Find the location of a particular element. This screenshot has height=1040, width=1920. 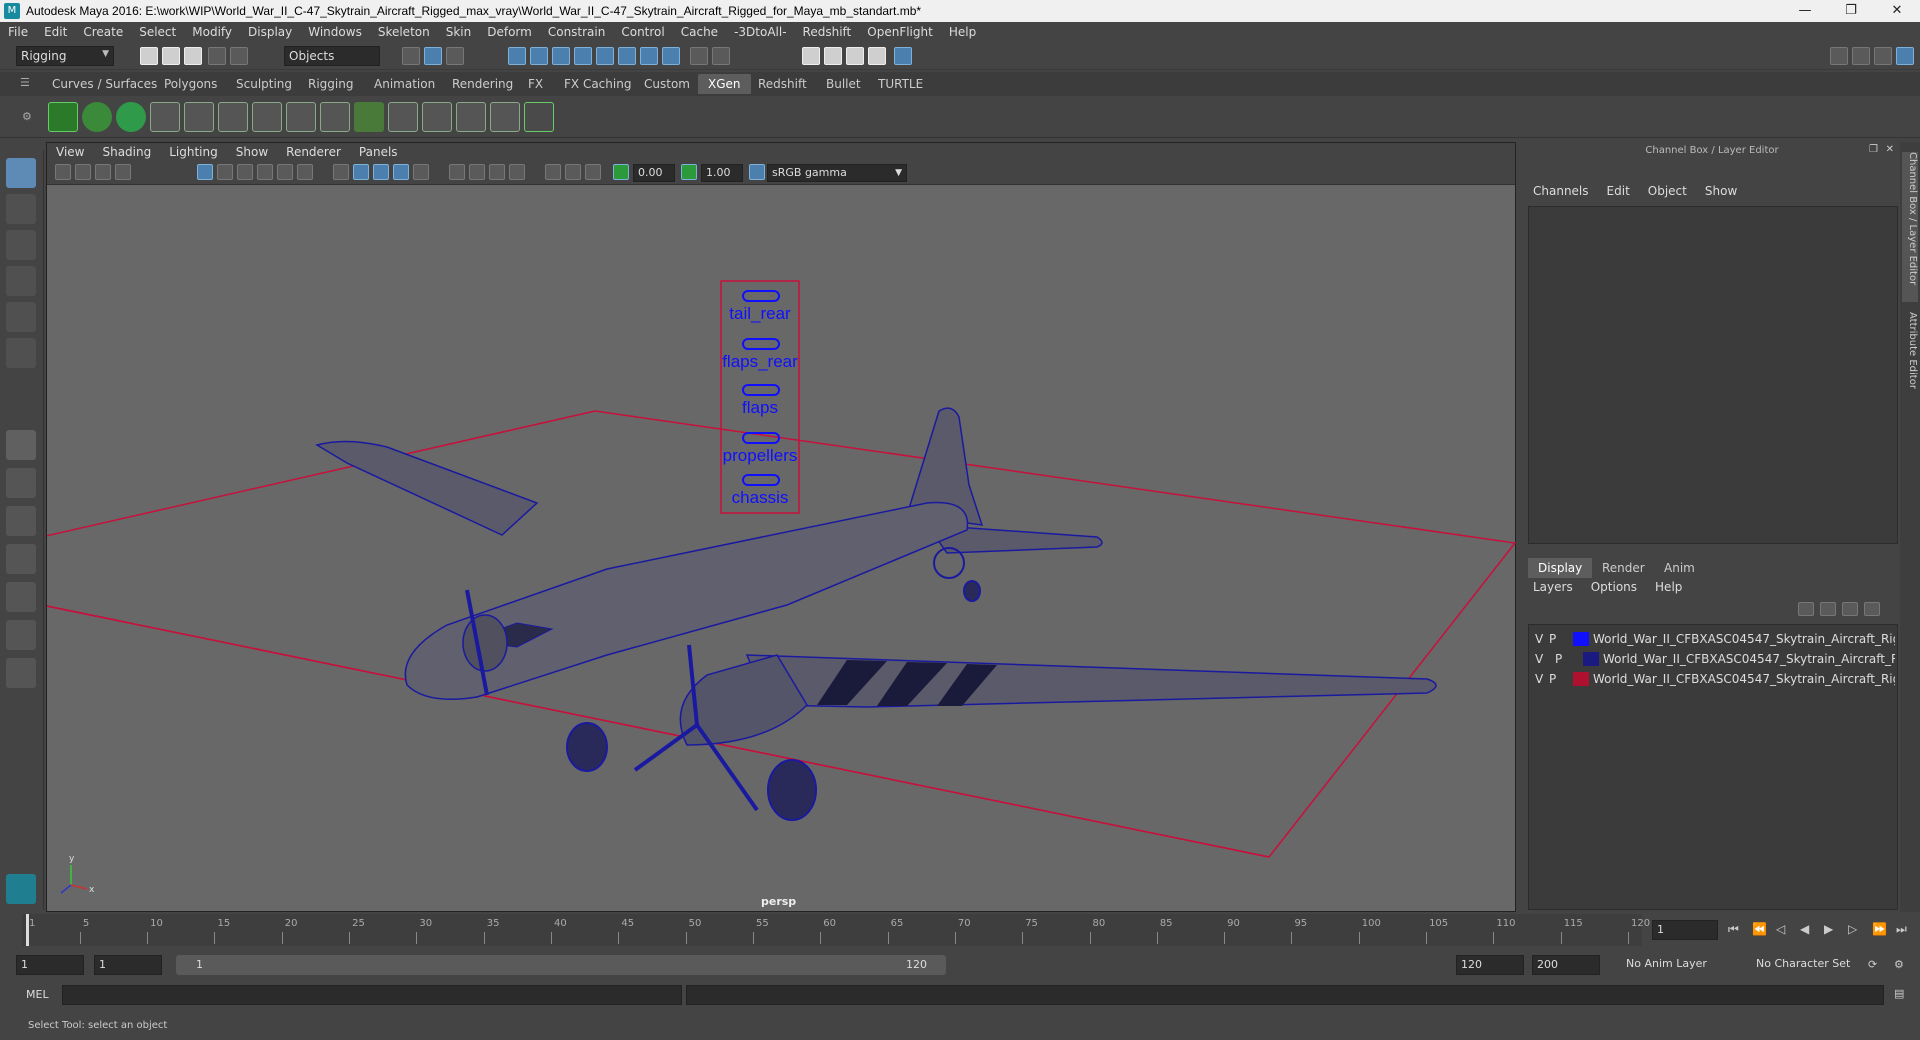

render-settings-icon is located at coordinates (877, 56).